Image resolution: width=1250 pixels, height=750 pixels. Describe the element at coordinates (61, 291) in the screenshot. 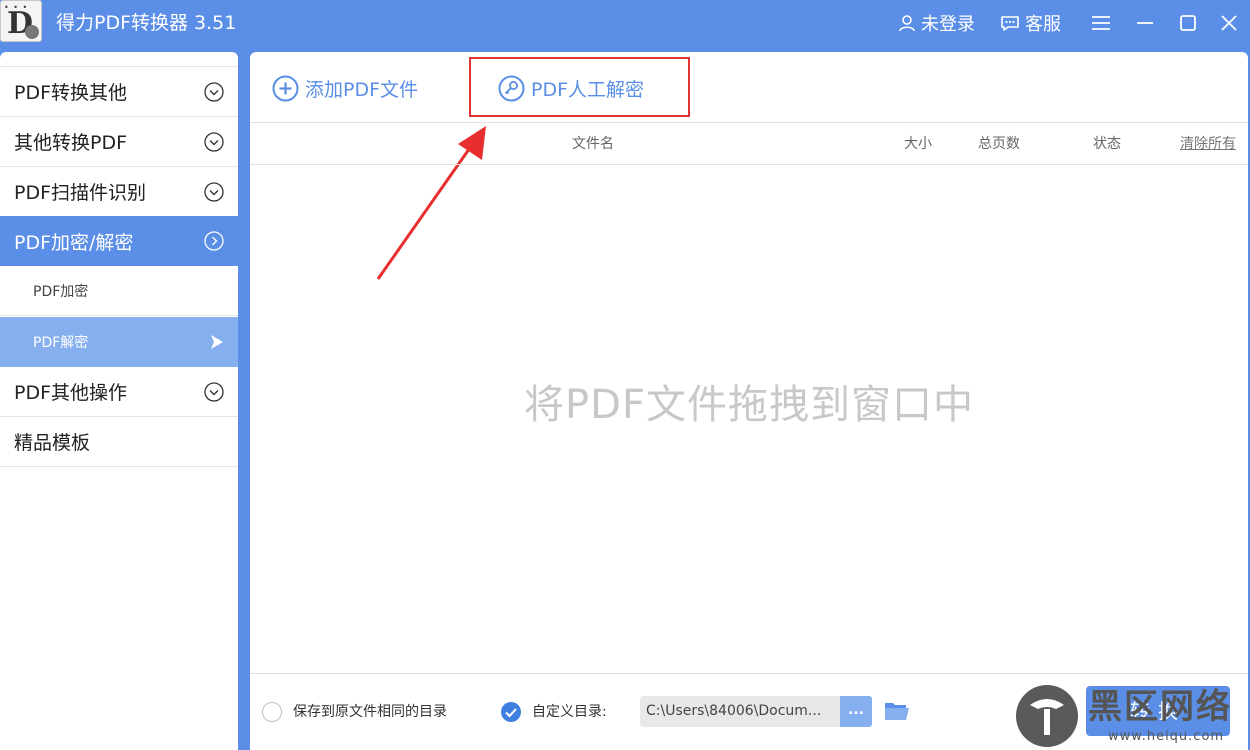

I see `sidebar-item-label: PDF加密` at that location.